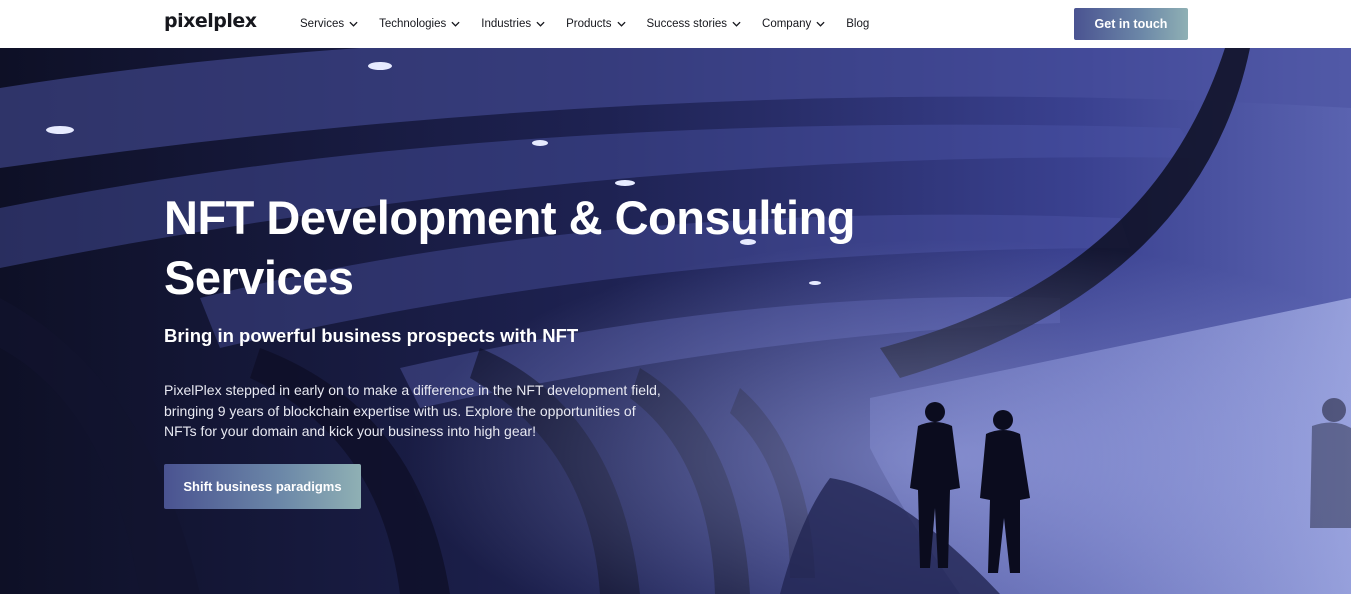 The height and width of the screenshot is (594, 1351). What do you see at coordinates (510, 217) in the screenshot?
I see `title-line-1: NFT Development & Consulting` at bounding box center [510, 217].